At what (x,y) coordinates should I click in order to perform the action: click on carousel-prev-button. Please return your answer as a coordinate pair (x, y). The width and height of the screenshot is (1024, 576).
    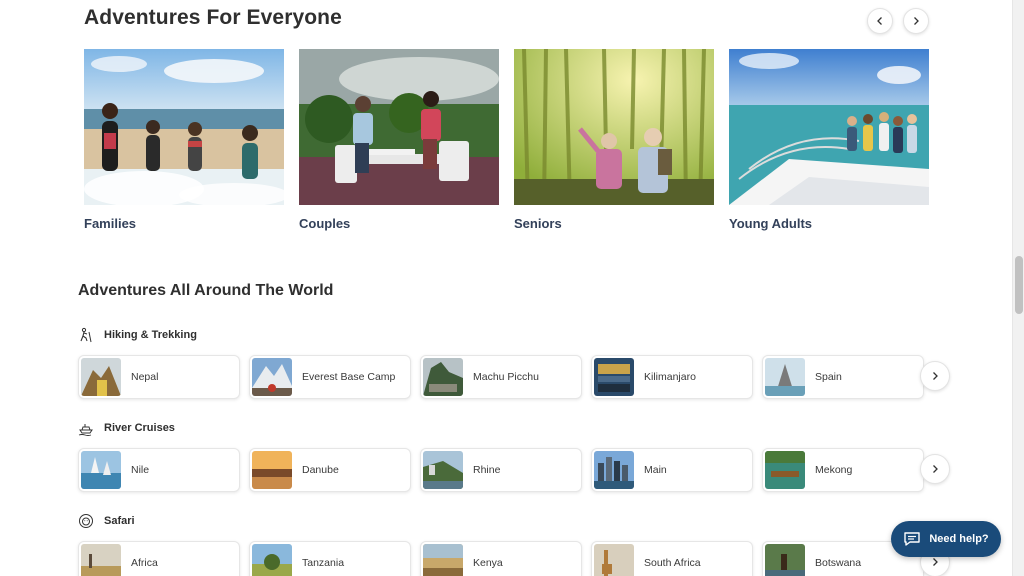
    Looking at the image, I should click on (880, 21).